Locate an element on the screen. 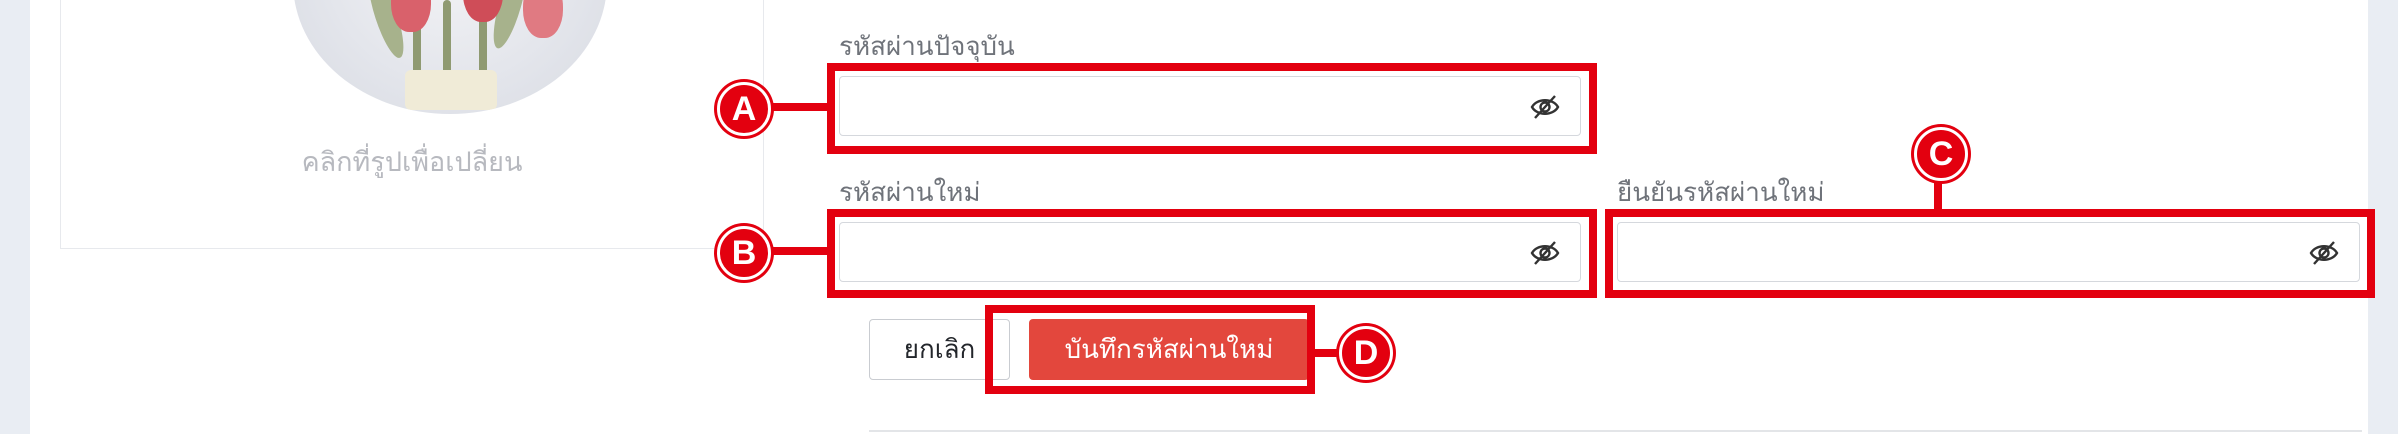 The width and height of the screenshot is (2398, 434). annotation-marker-a: A is located at coordinates (744, 109).